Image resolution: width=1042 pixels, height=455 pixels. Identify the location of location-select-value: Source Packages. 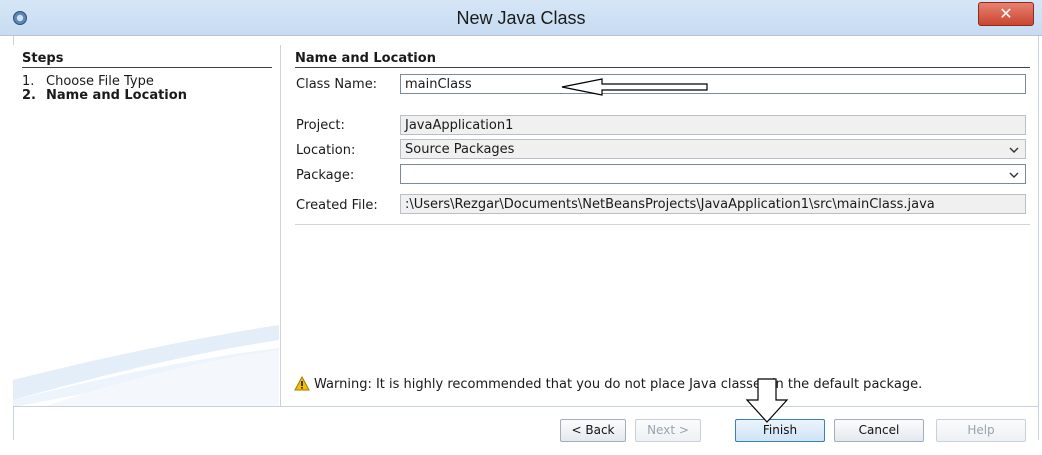
(460, 149).